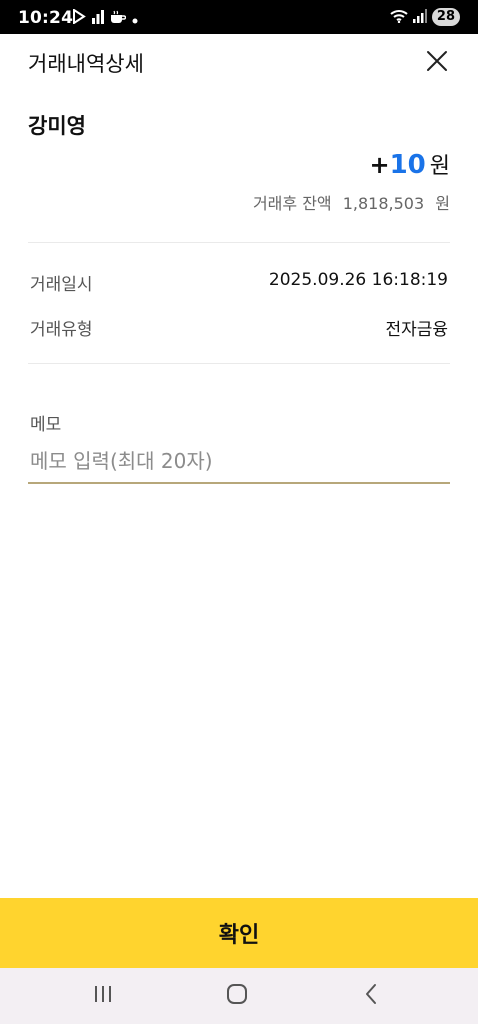 This screenshot has width=478, height=1024. Describe the element at coordinates (98, 18) in the screenshot. I see `signal-bars-icon` at that location.